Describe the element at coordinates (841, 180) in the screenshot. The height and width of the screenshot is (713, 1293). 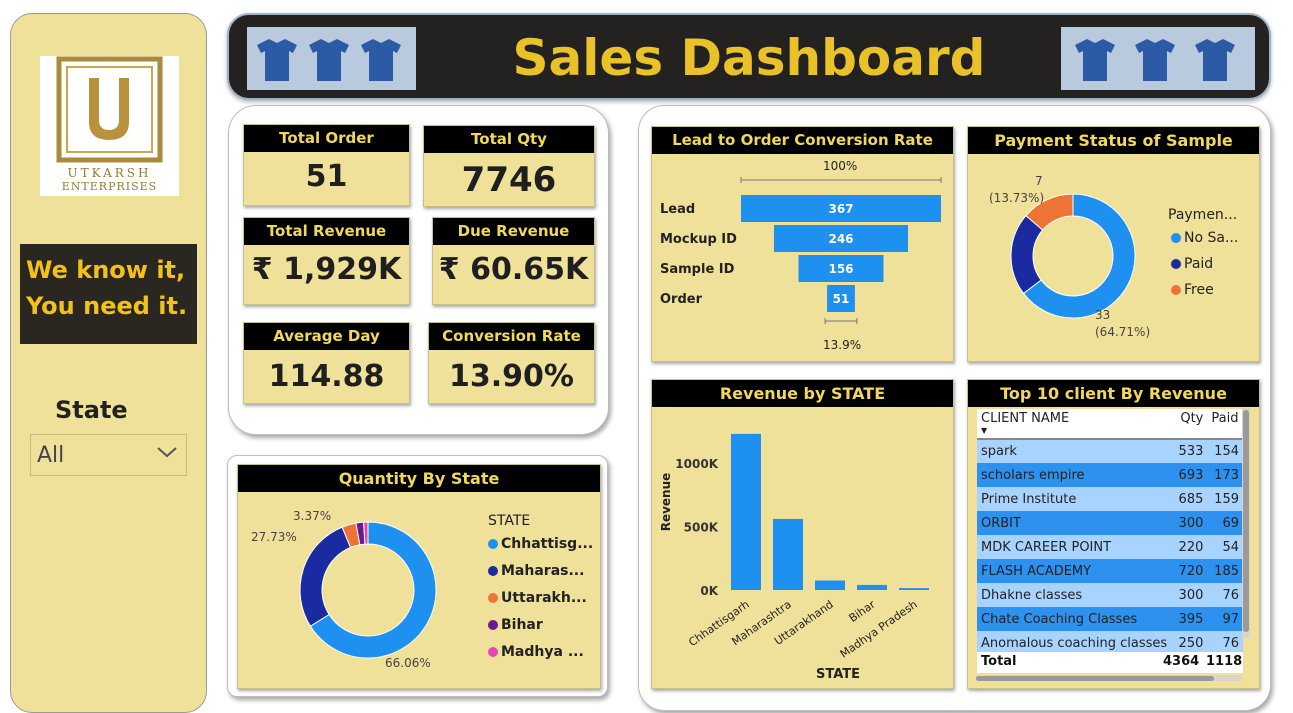
I see `funnel-top-bracket` at that location.